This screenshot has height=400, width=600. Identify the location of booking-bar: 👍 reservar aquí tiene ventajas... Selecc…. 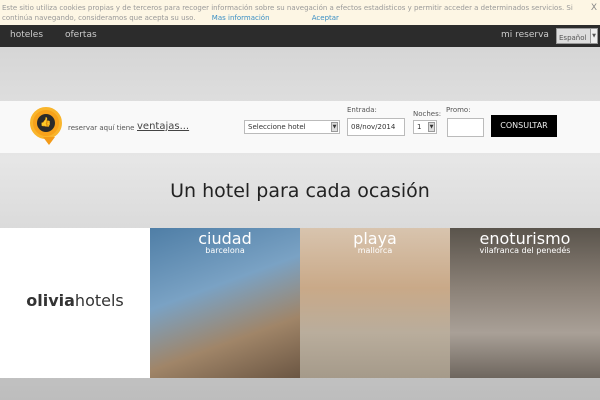
(300, 127).